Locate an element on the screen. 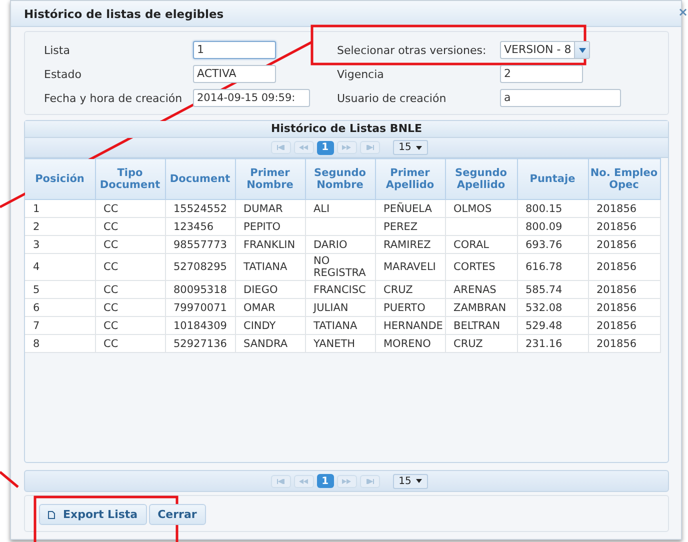 The height and width of the screenshot is (542, 688). column-header: Primer Apellido is located at coordinates (410, 179).